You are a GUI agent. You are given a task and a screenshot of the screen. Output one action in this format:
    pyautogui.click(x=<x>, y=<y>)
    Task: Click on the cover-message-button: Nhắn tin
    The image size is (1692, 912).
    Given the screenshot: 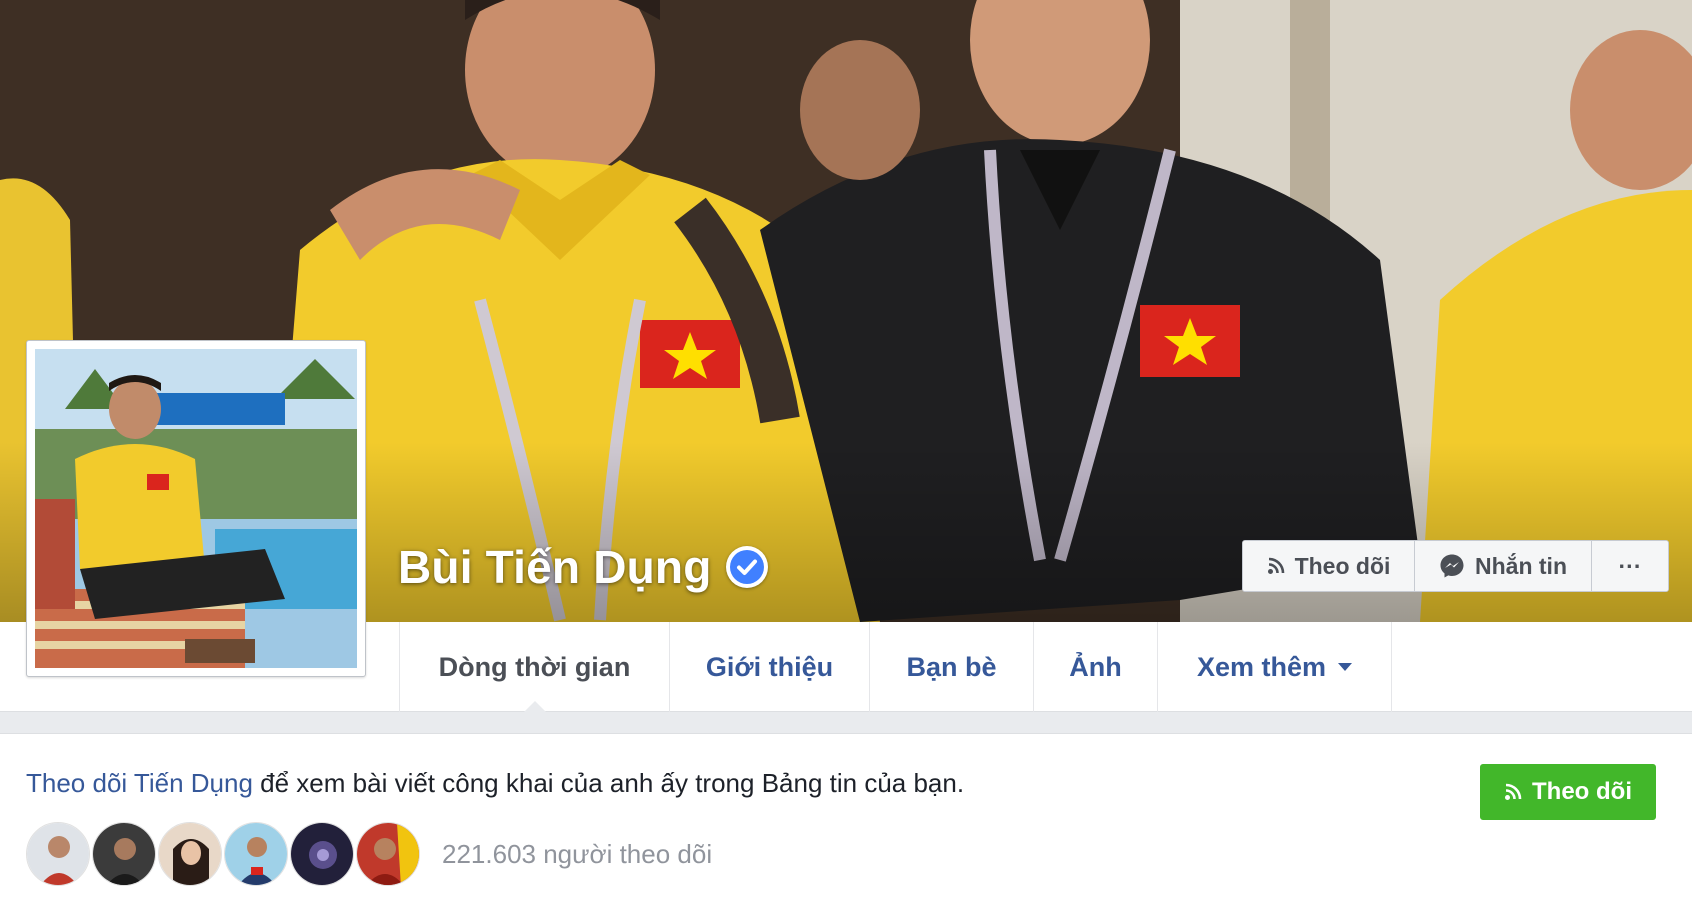 What is the action you would take?
    pyautogui.click(x=1503, y=566)
    